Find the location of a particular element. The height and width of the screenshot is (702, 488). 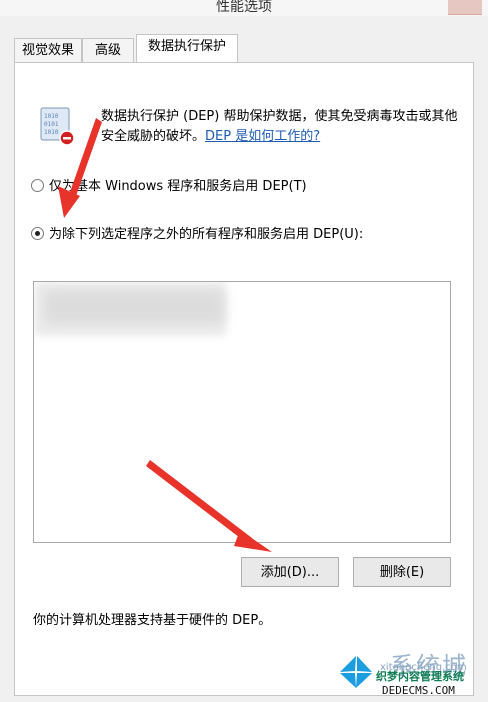

dep-shield-document-icon: 1010 0101 1010 is located at coordinates (57, 126).